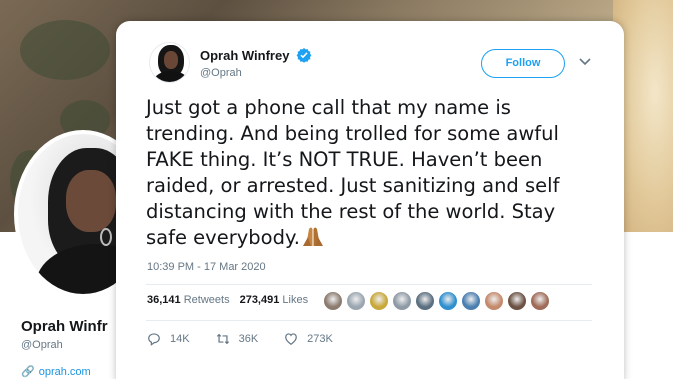 The image size is (673, 379). I want to click on tweet-timestamp: 10:39 PM - 17 Mar 2020, so click(206, 267).